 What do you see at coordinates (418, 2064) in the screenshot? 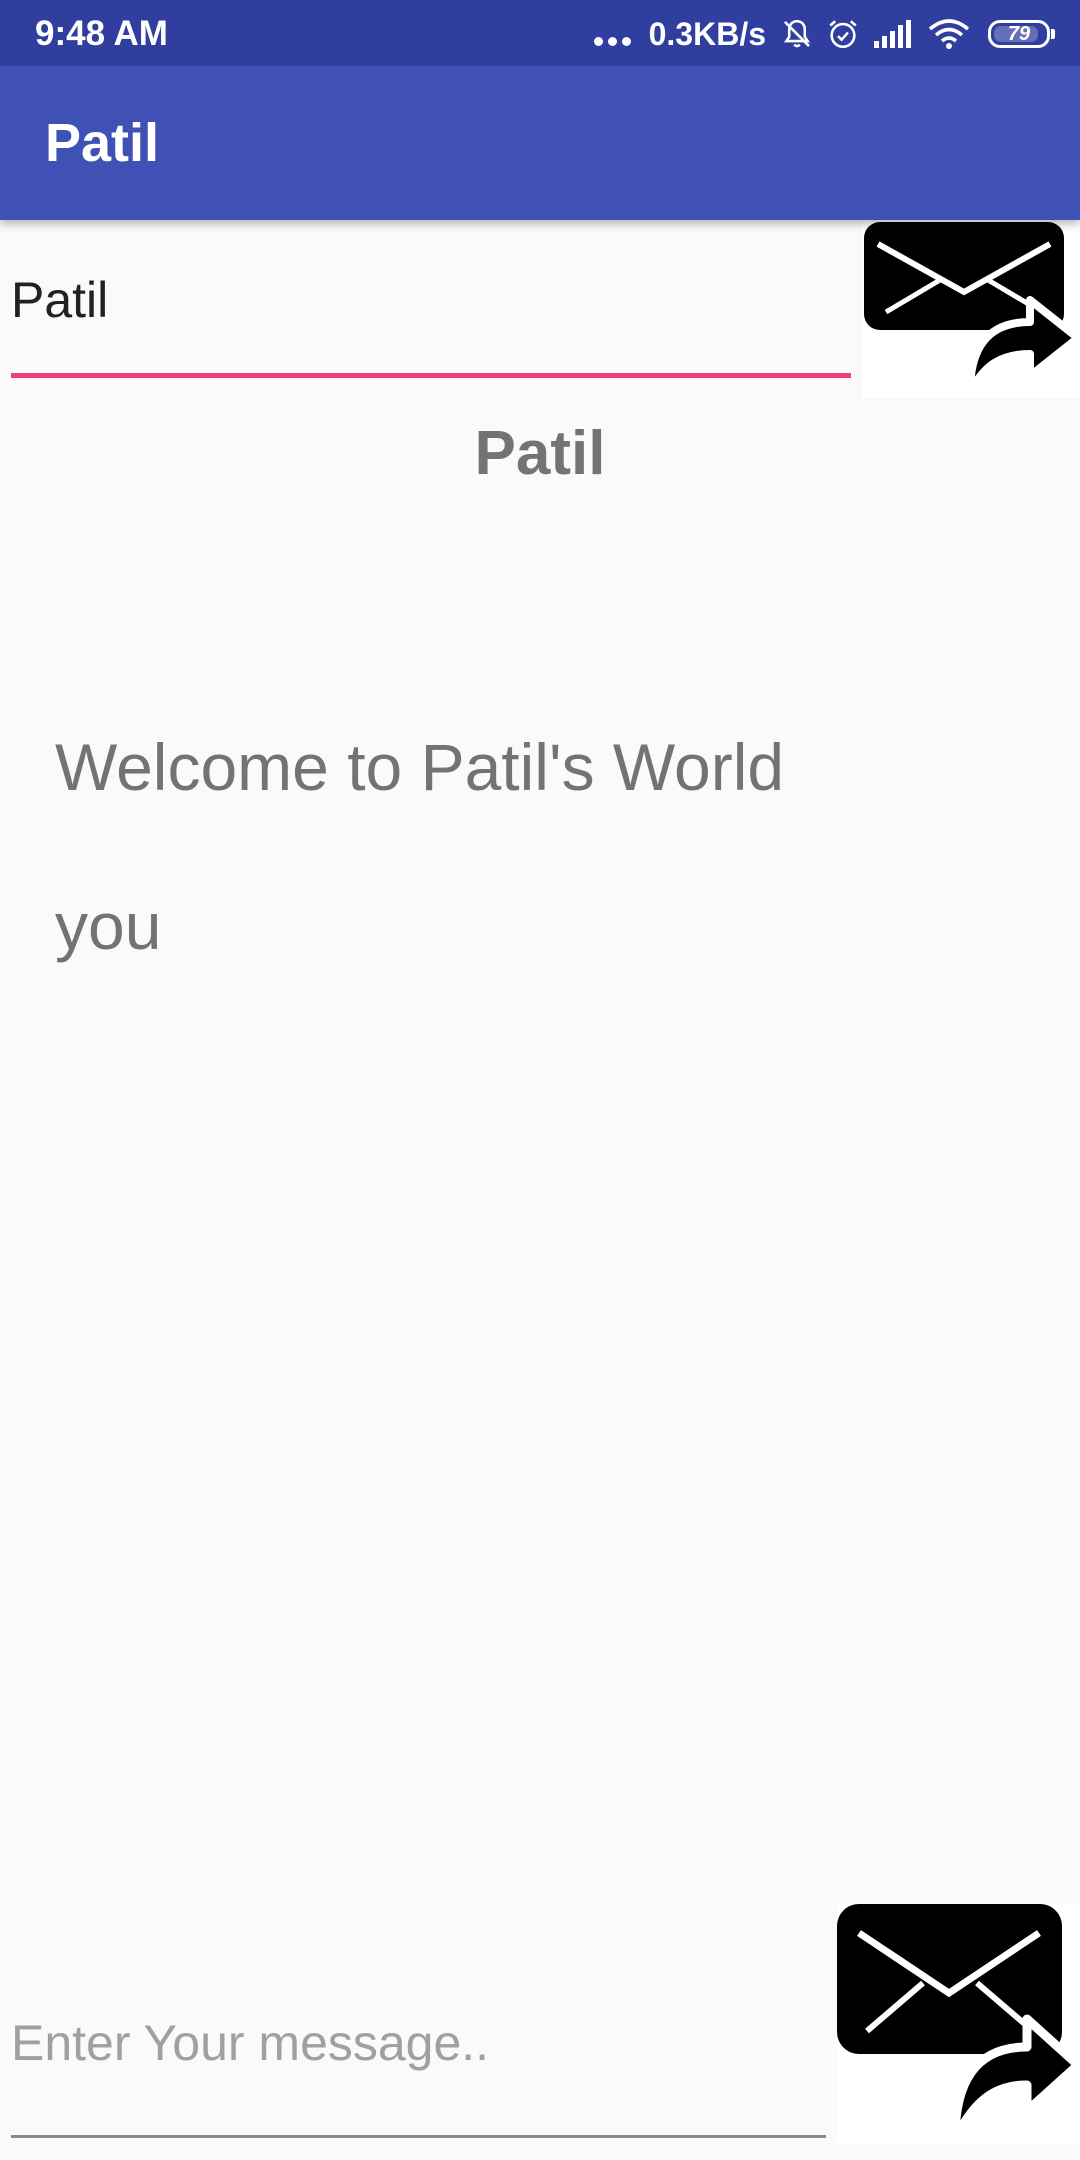
I see `message-input` at bounding box center [418, 2064].